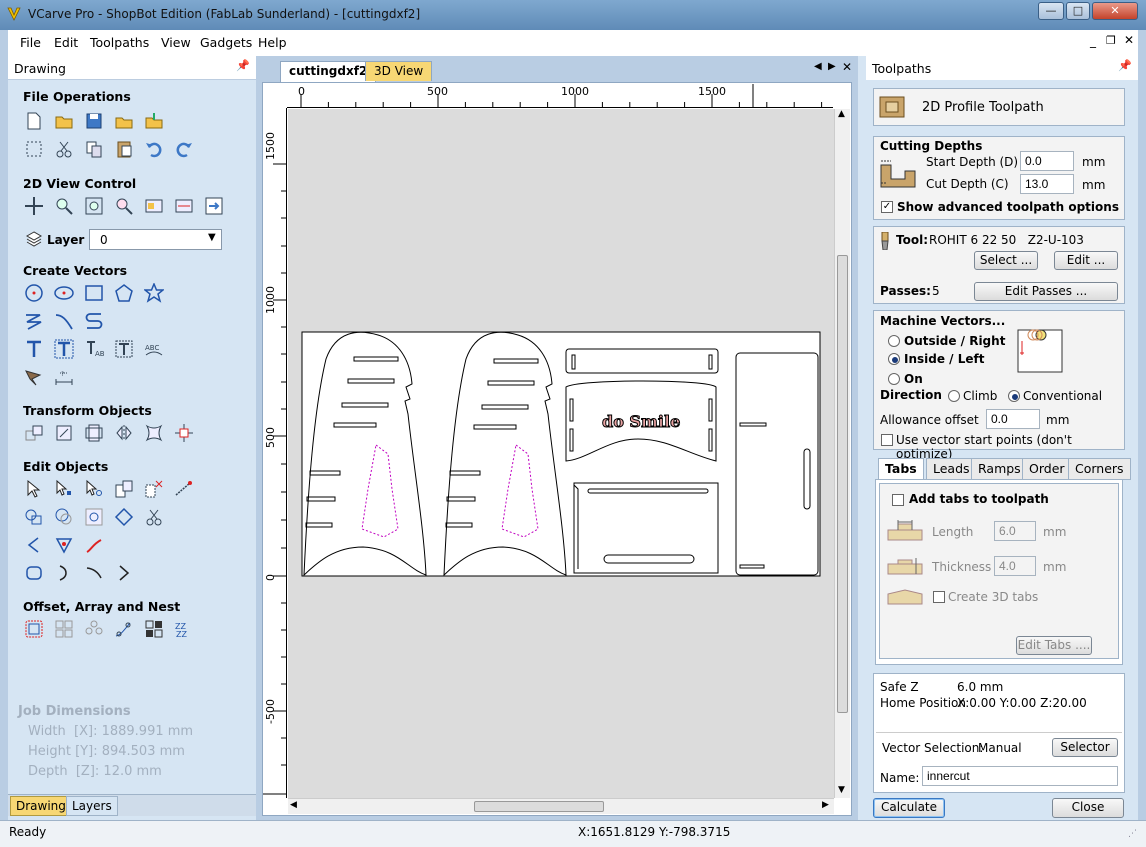 The width and height of the screenshot is (1146, 847). What do you see at coordinates (154, 293) in the screenshot?
I see `draw-star-icon` at bounding box center [154, 293].